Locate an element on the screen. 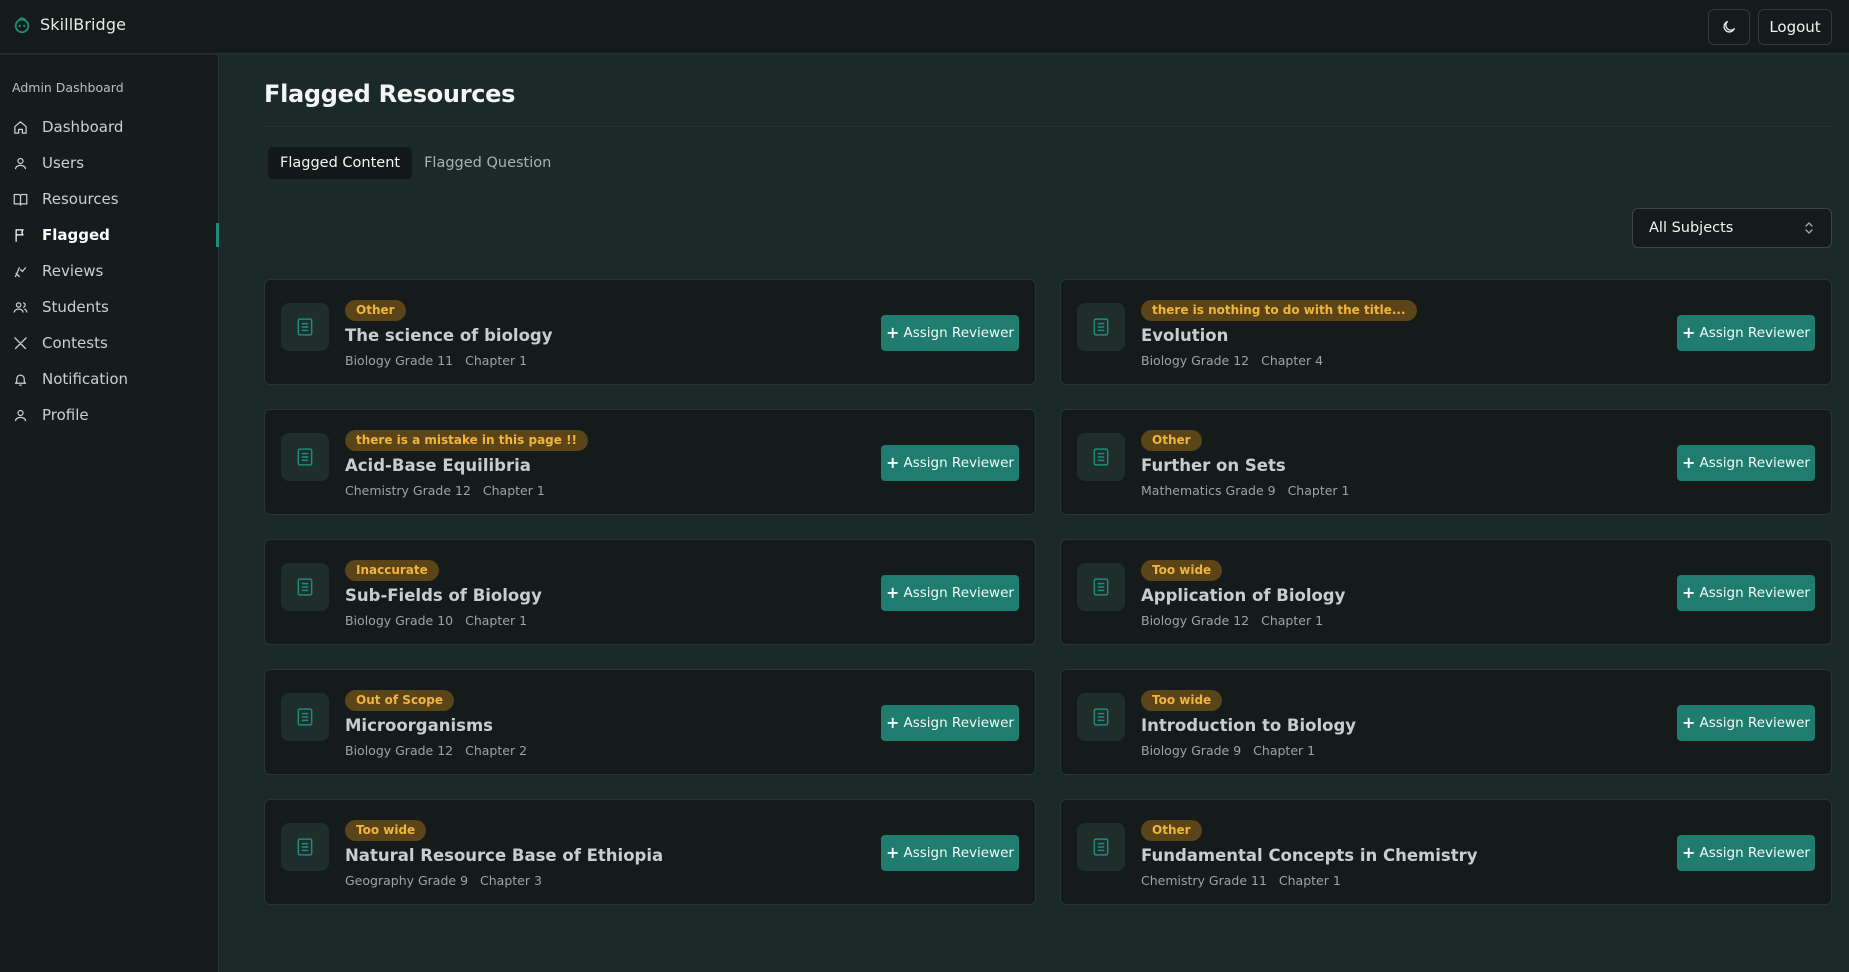  resource-title: Application of Biology is located at coordinates (1243, 595).